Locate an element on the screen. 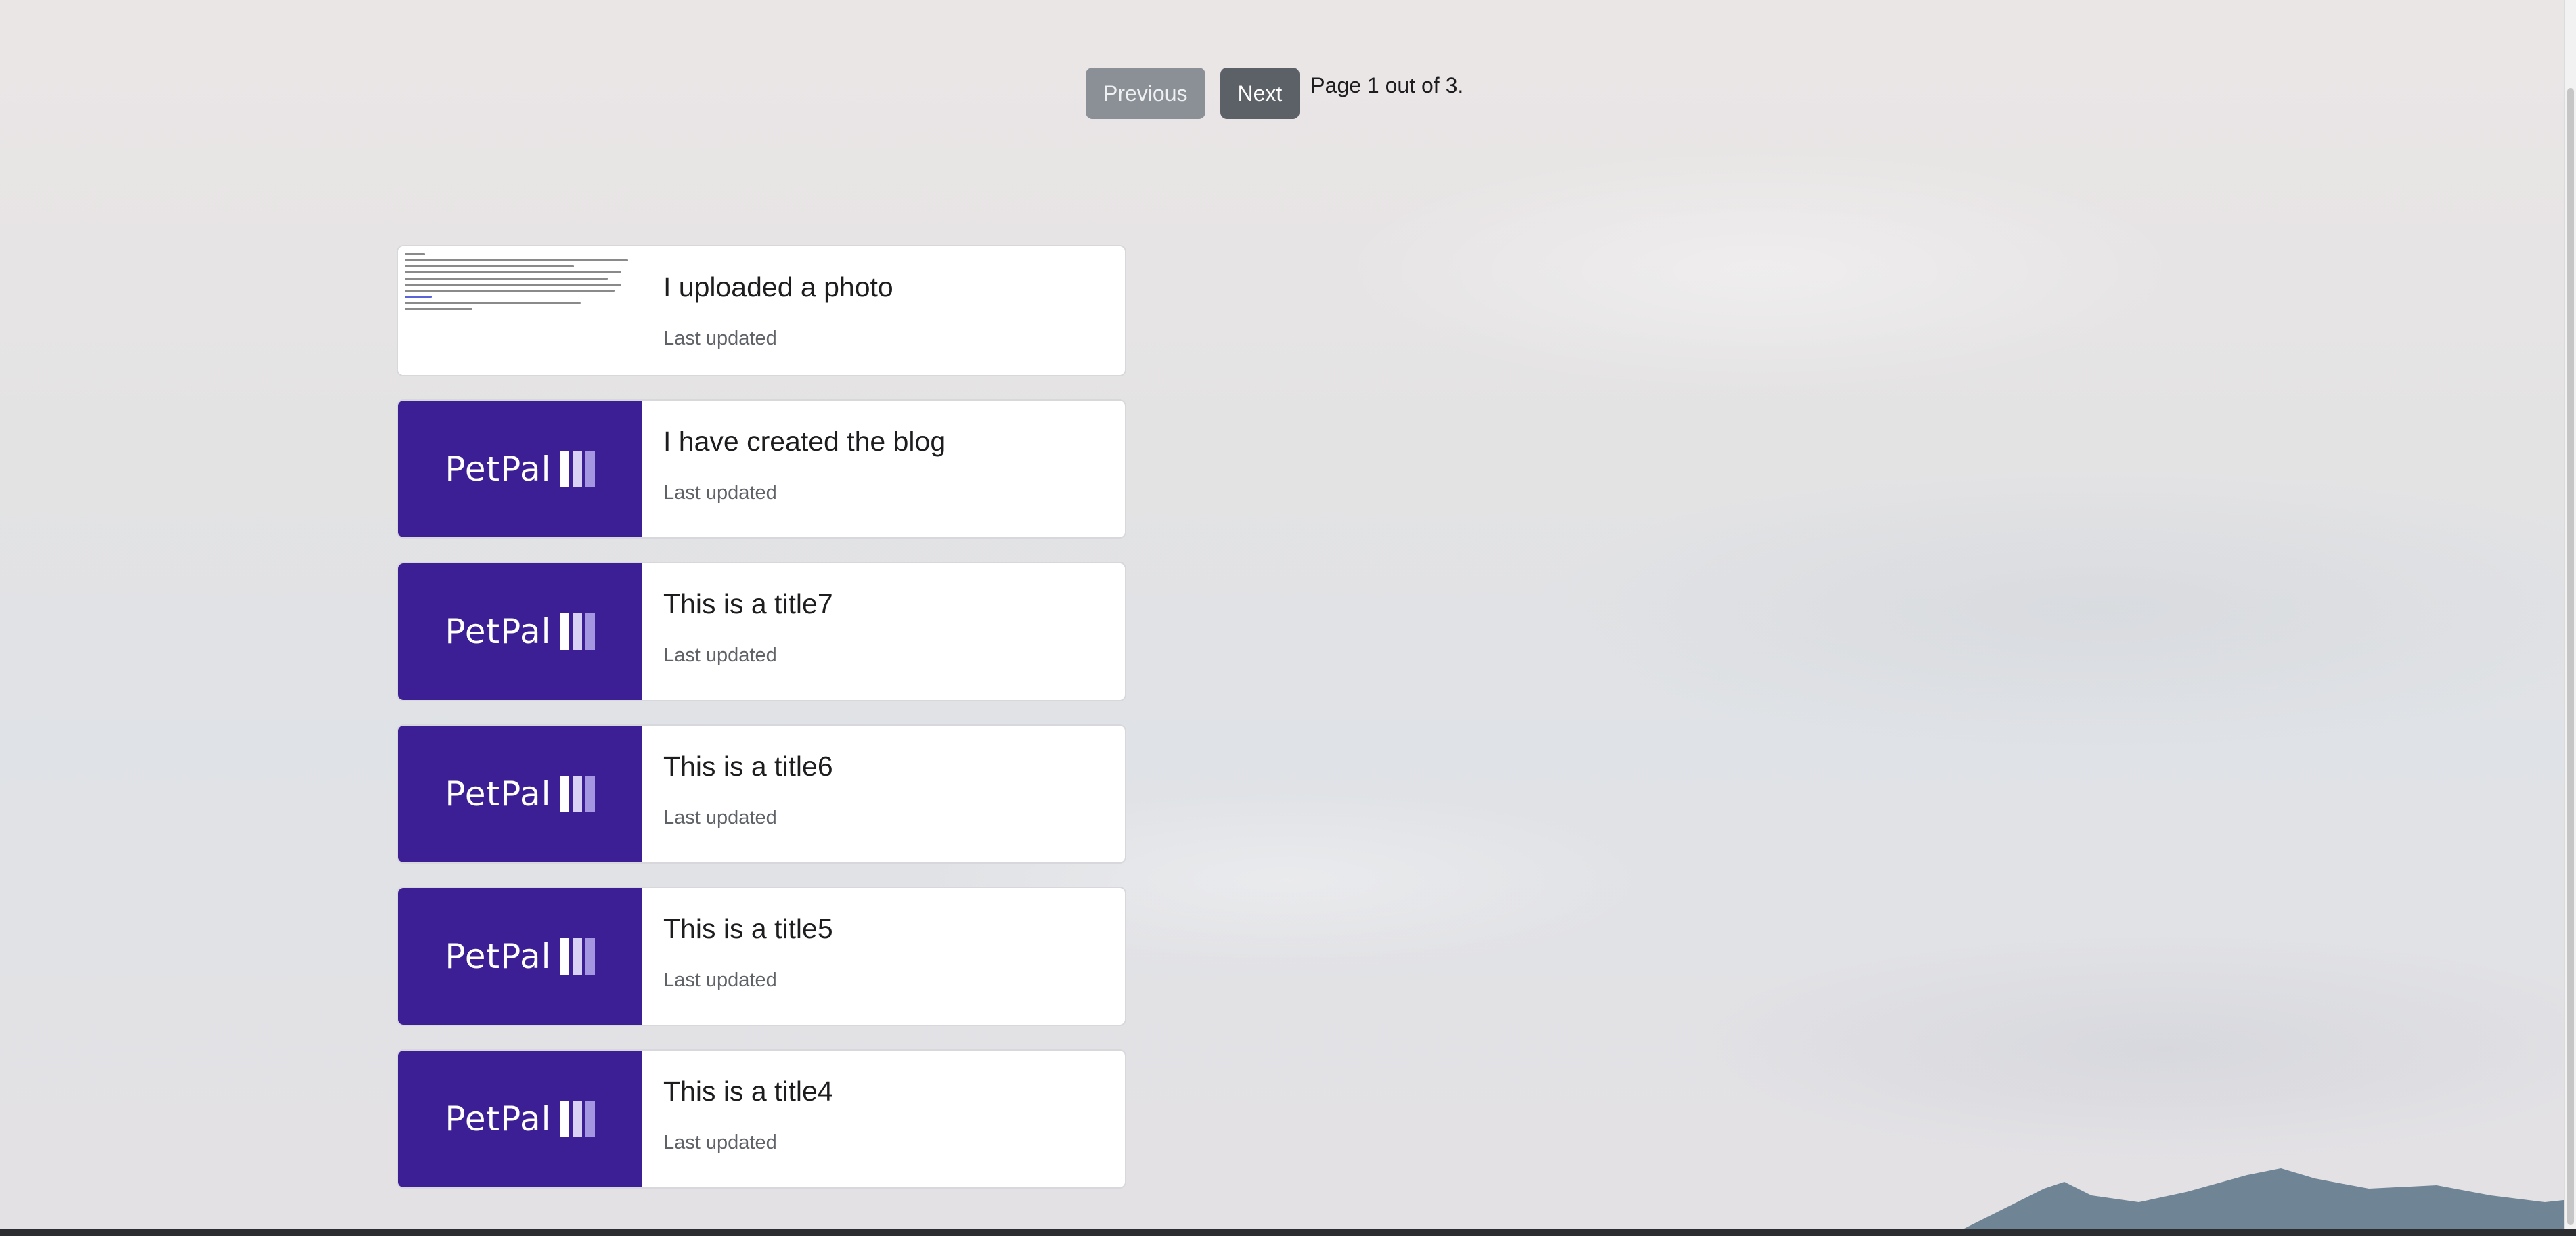  bottom-edge-bar is located at coordinates (1288, 1232).